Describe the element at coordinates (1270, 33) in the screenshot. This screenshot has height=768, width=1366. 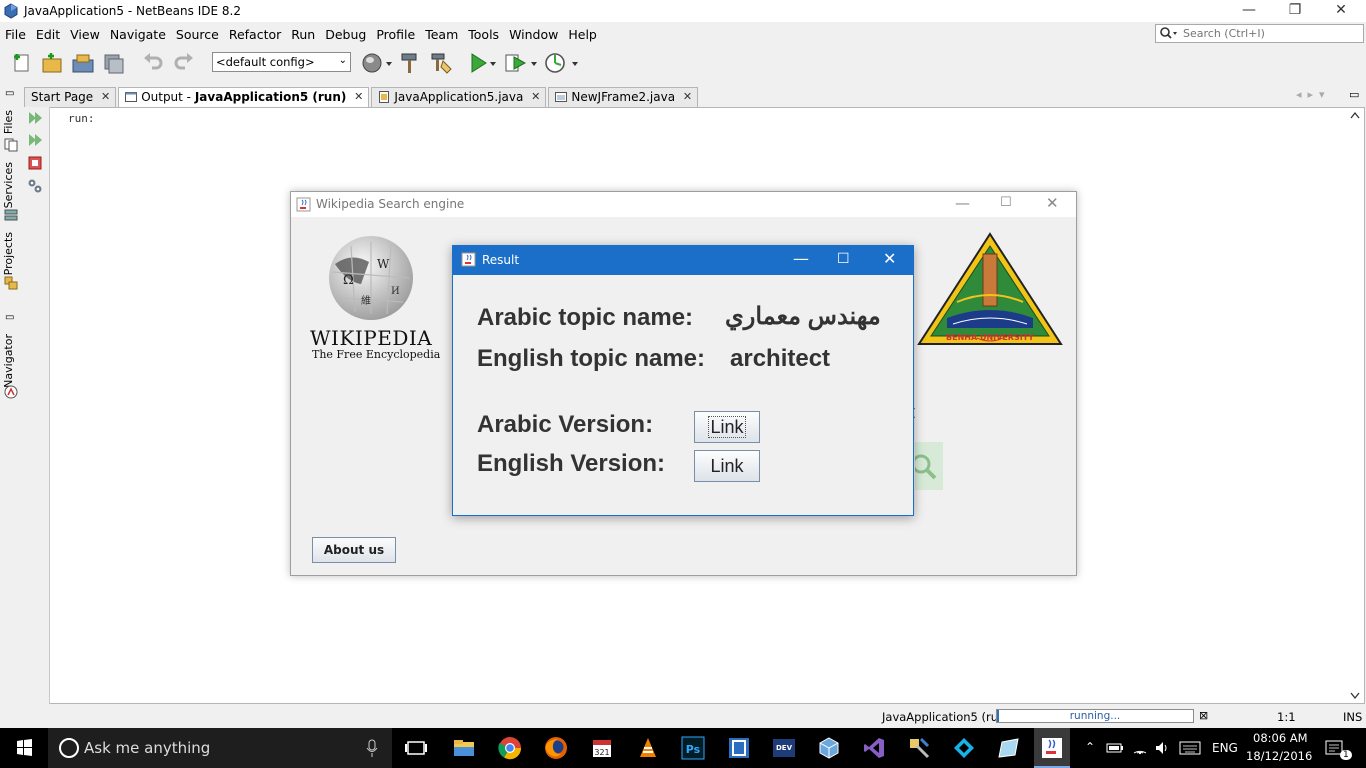
I see `ide-search-input` at that location.